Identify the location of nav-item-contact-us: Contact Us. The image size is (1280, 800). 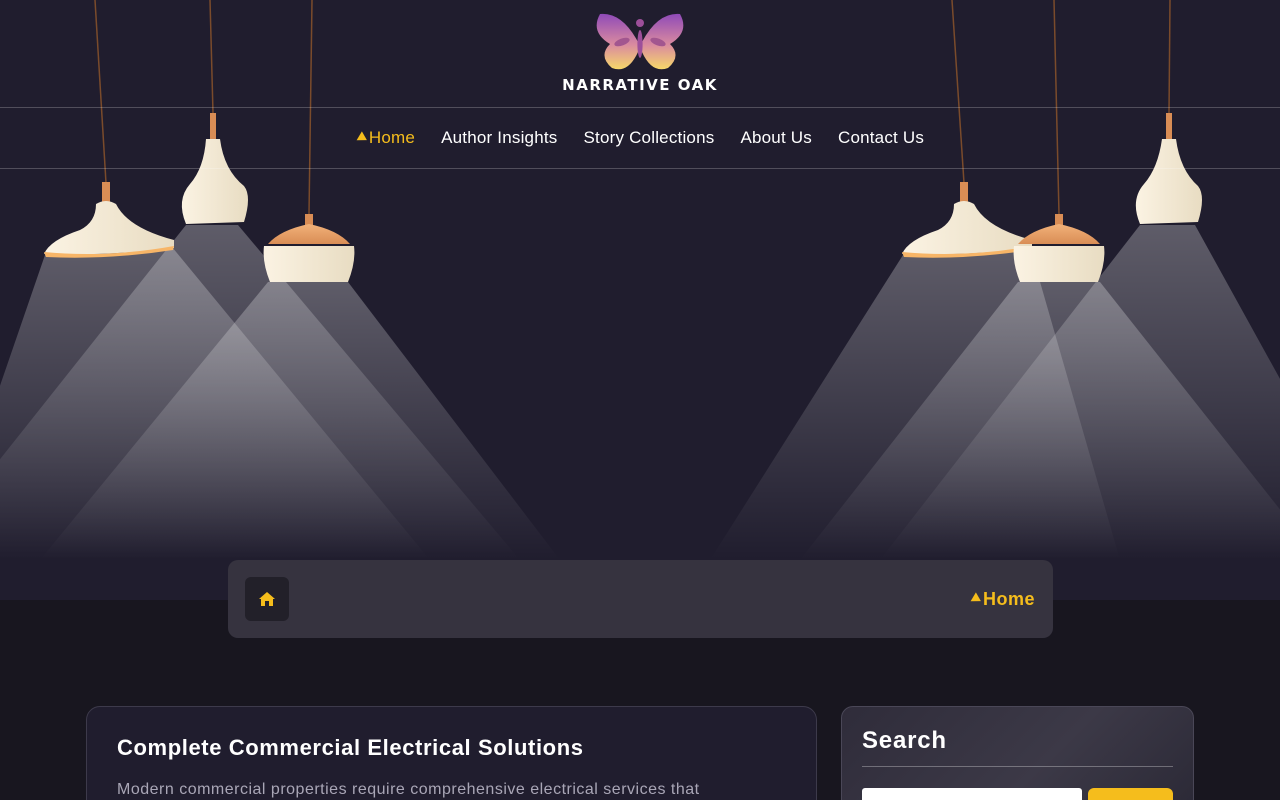
(881, 138).